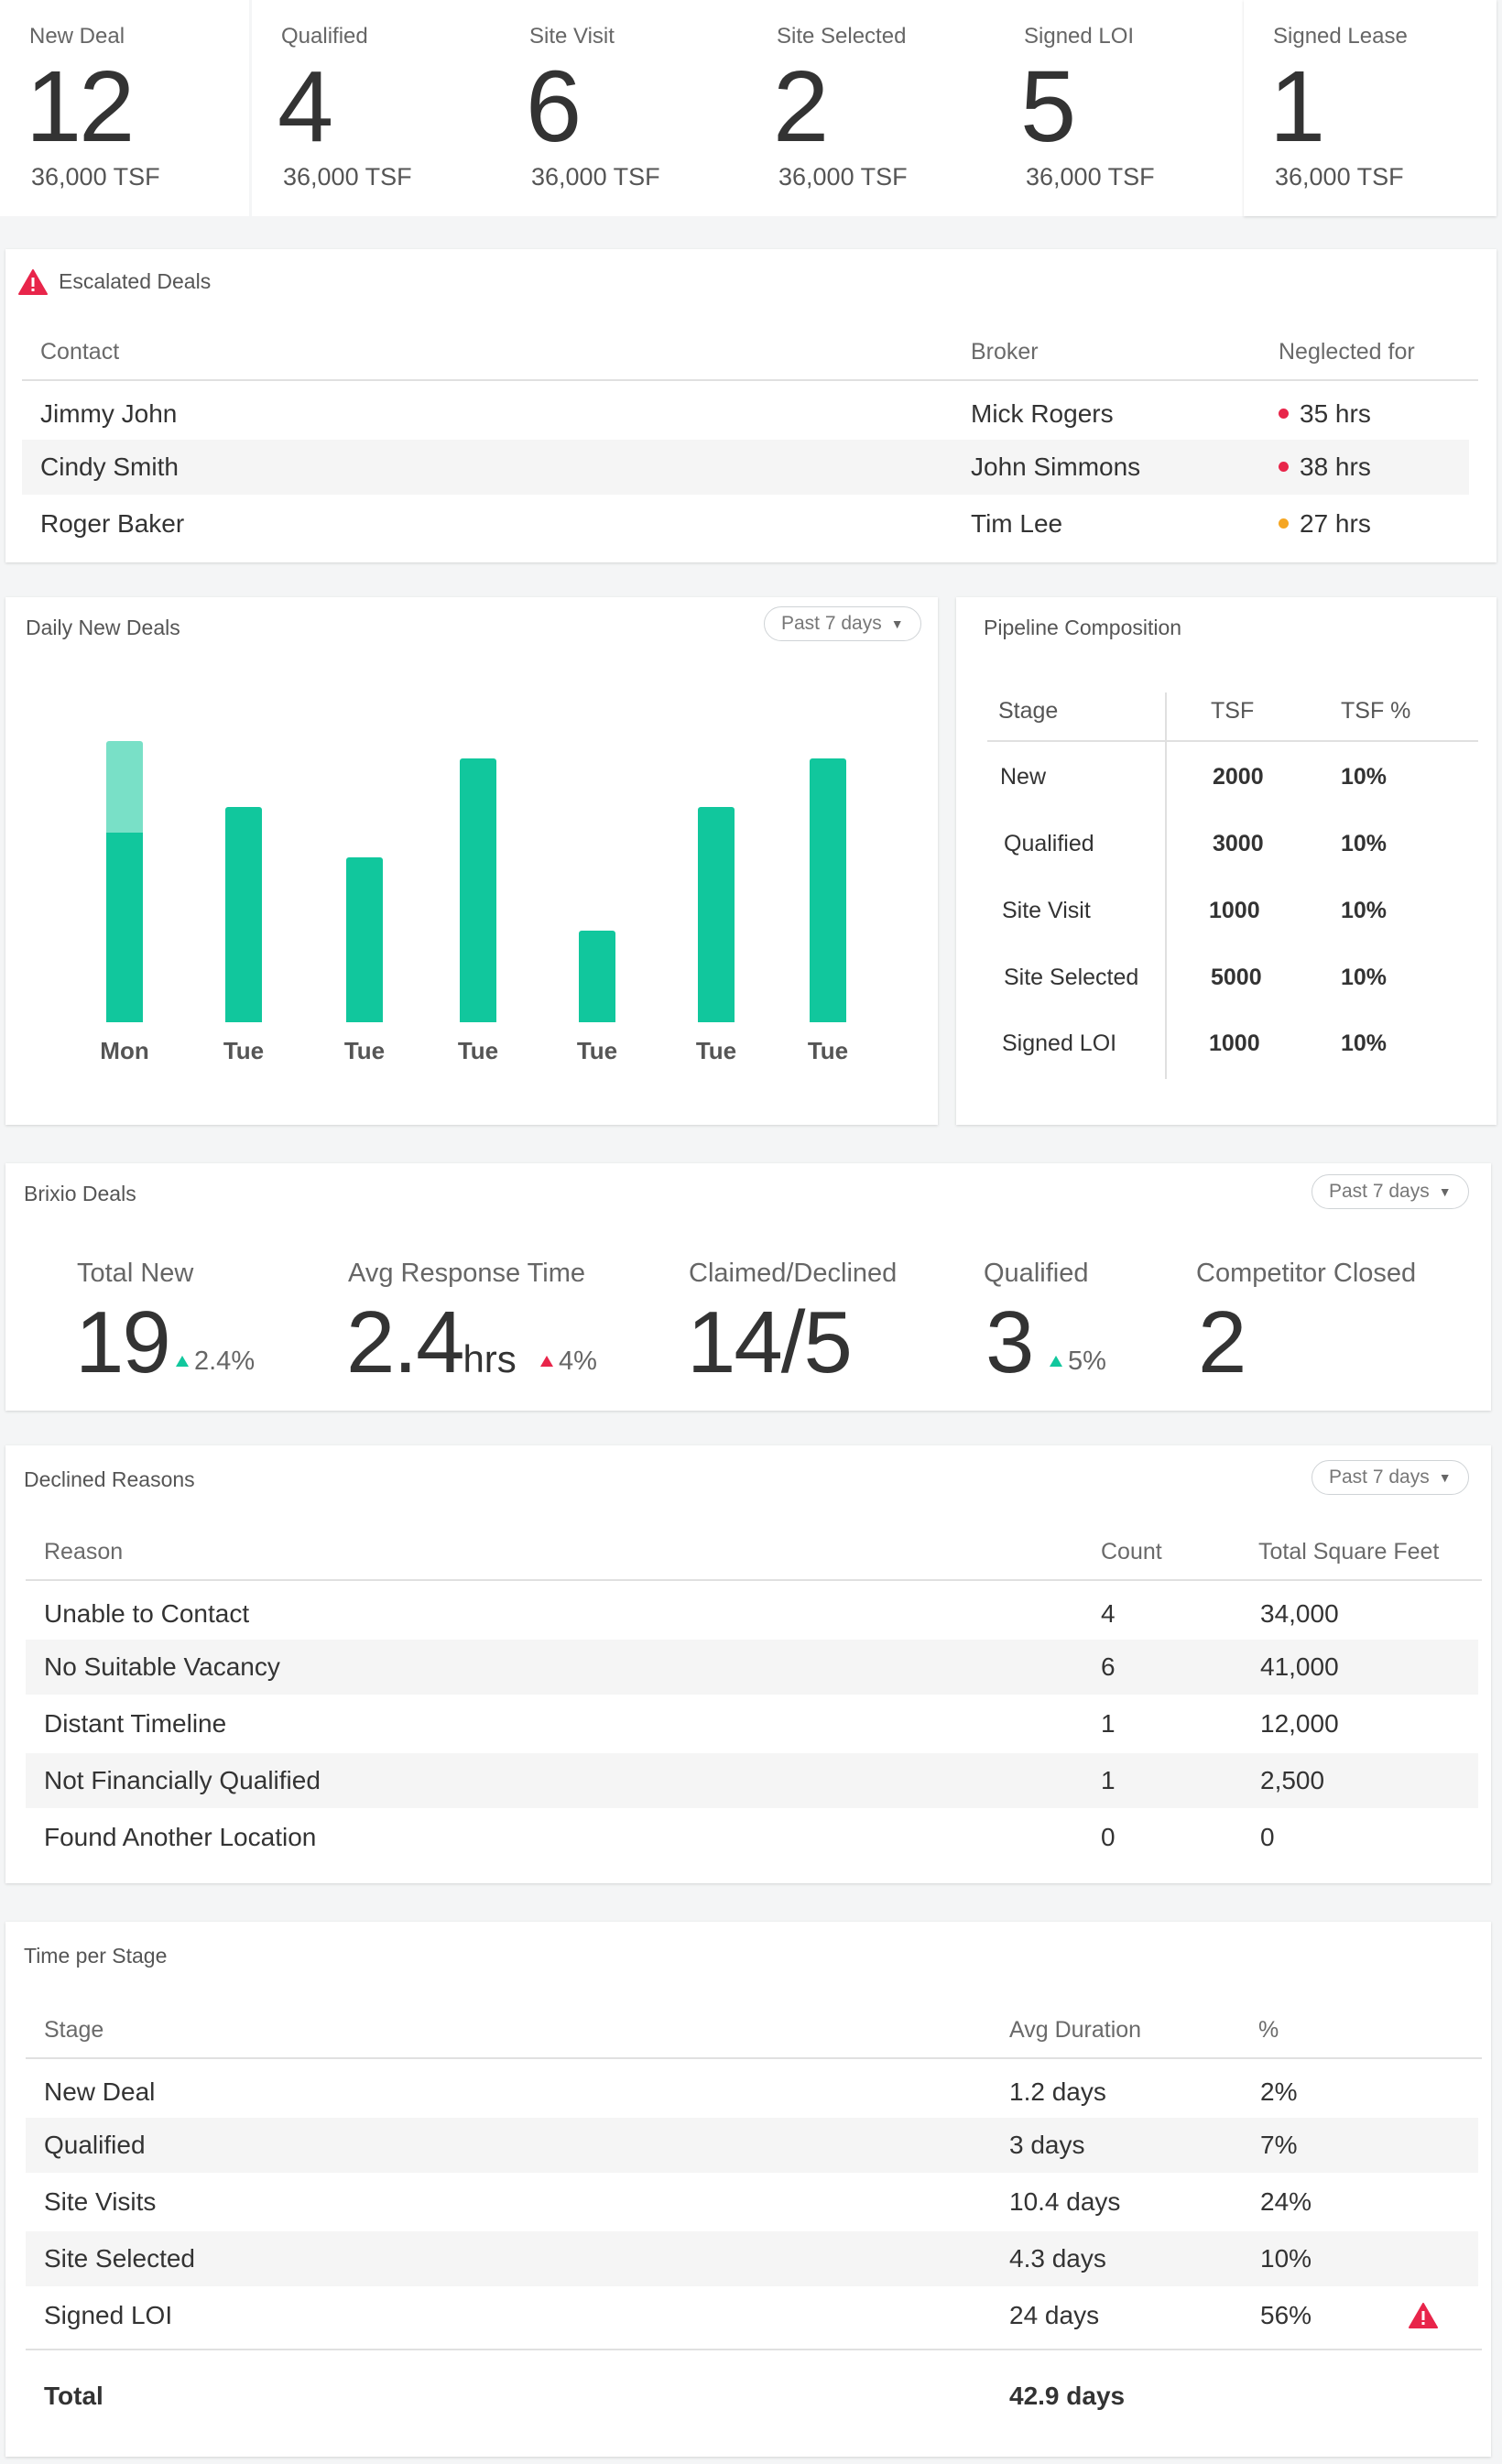 This screenshot has height=2464, width=1502. What do you see at coordinates (1056, 1361) in the screenshot?
I see `triangle-up-icon` at bounding box center [1056, 1361].